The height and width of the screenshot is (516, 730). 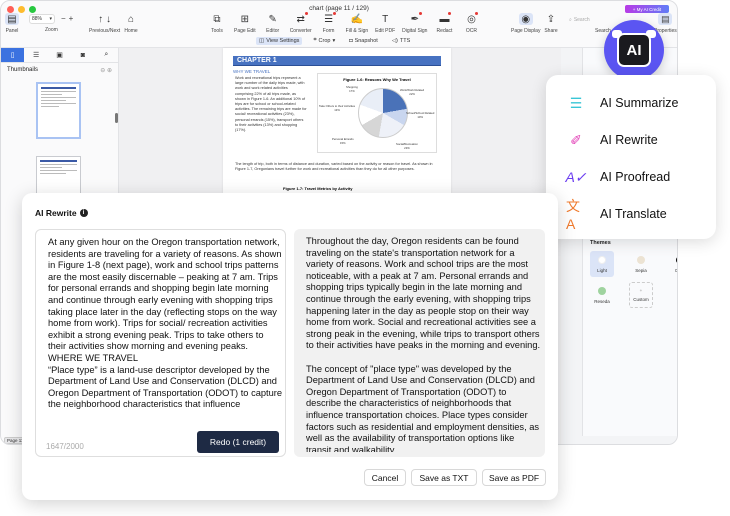 I want to click on thumbnail-zoom-controls: ⊖ ⊕, so click(x=106, y=70).